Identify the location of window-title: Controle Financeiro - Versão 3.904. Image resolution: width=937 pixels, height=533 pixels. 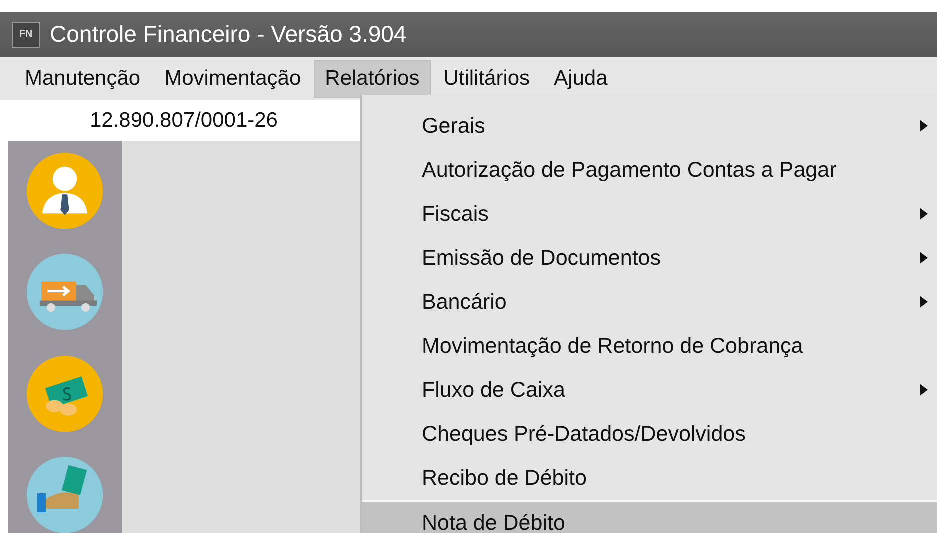
(228, 34).